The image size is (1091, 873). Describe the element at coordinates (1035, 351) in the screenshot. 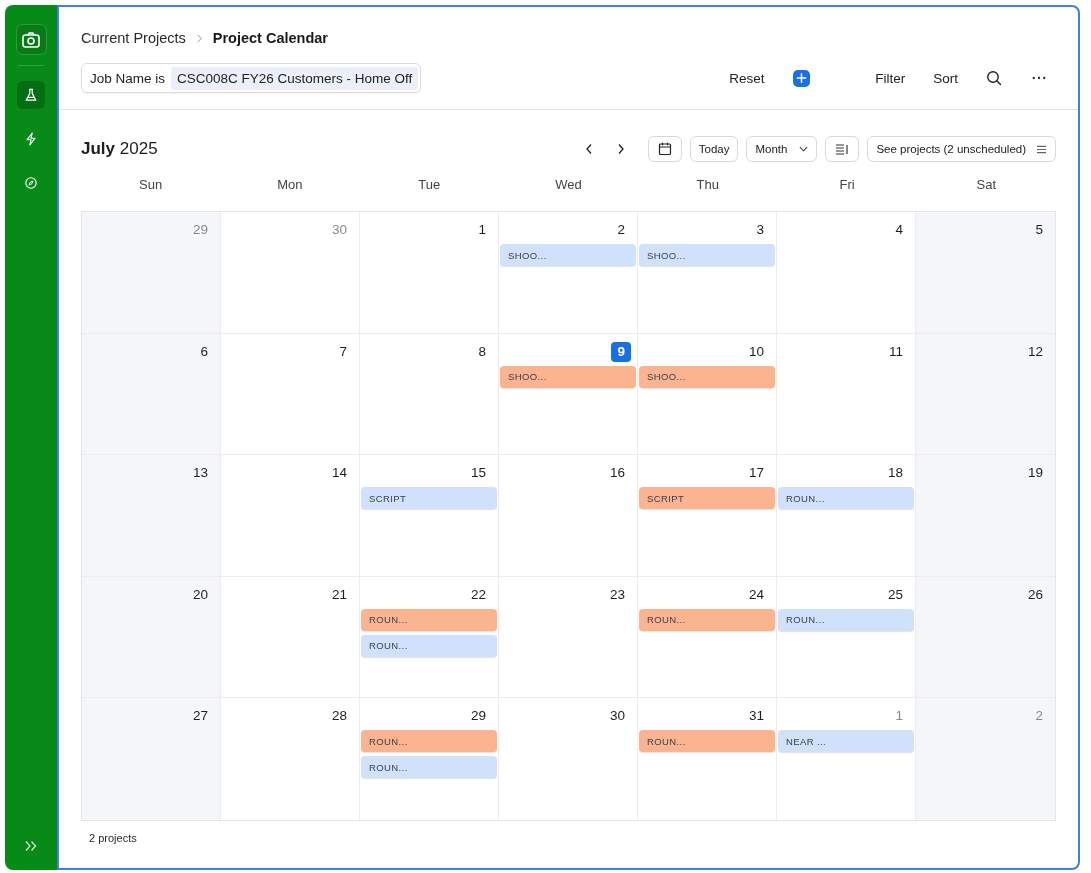

I see `day-number: 12` at that location.